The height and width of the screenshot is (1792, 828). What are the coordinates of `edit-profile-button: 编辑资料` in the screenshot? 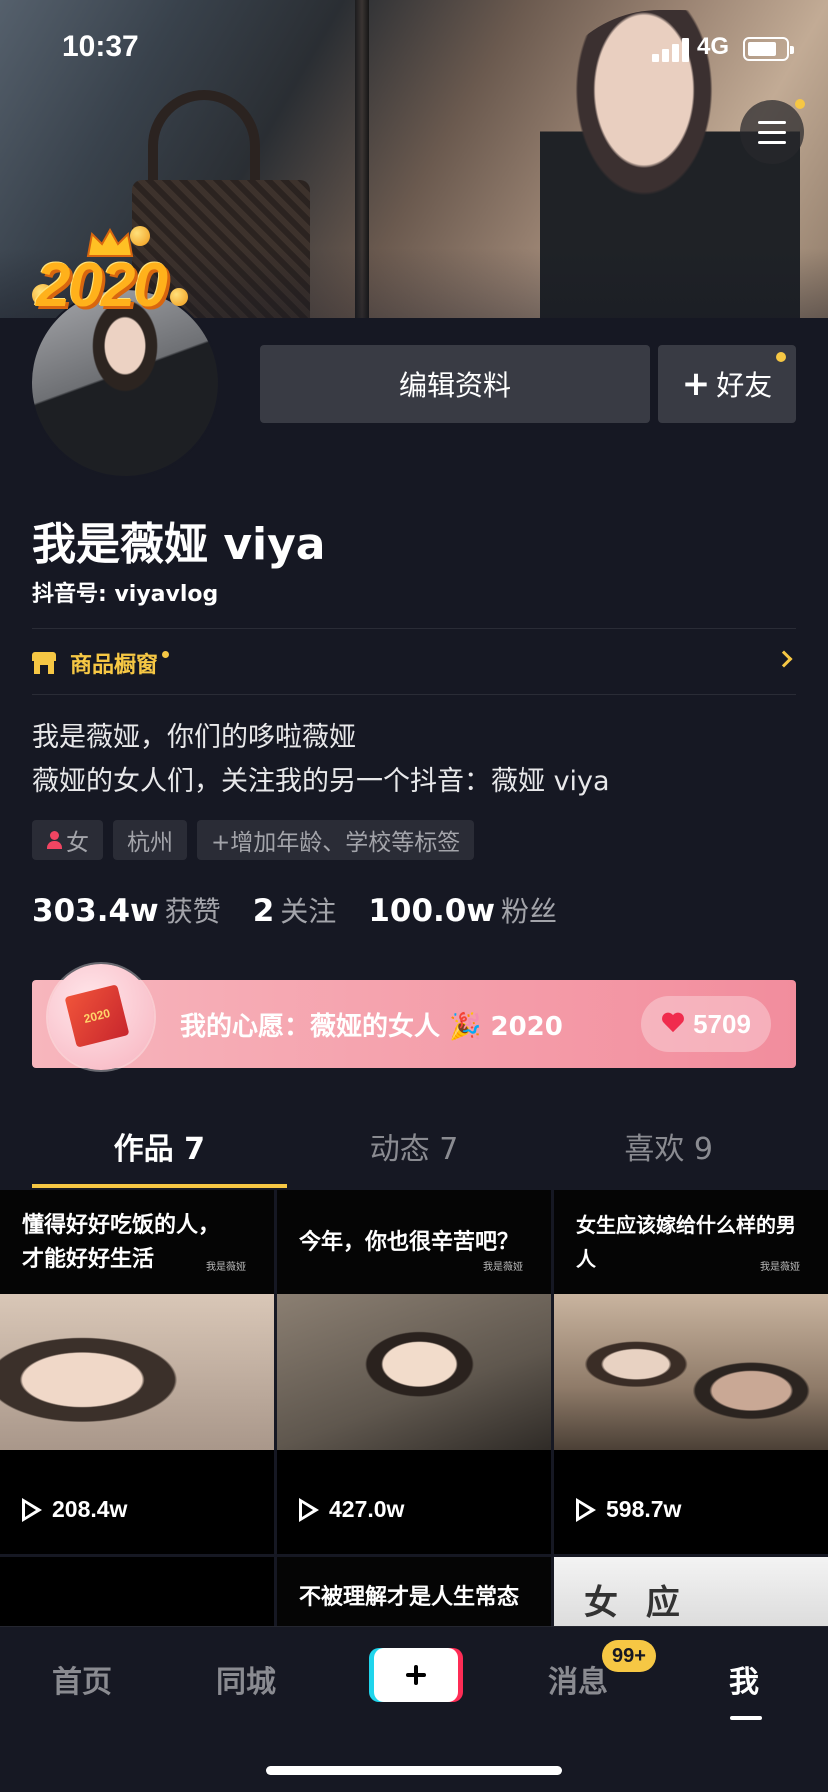 It's located at (455, 384).